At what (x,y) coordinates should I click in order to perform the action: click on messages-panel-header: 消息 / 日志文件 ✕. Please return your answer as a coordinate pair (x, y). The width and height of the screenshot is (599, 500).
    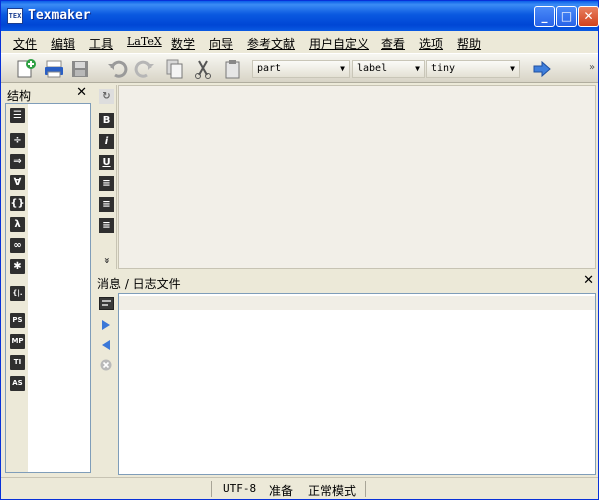
    Looking at the image, I should click on (345, 282).